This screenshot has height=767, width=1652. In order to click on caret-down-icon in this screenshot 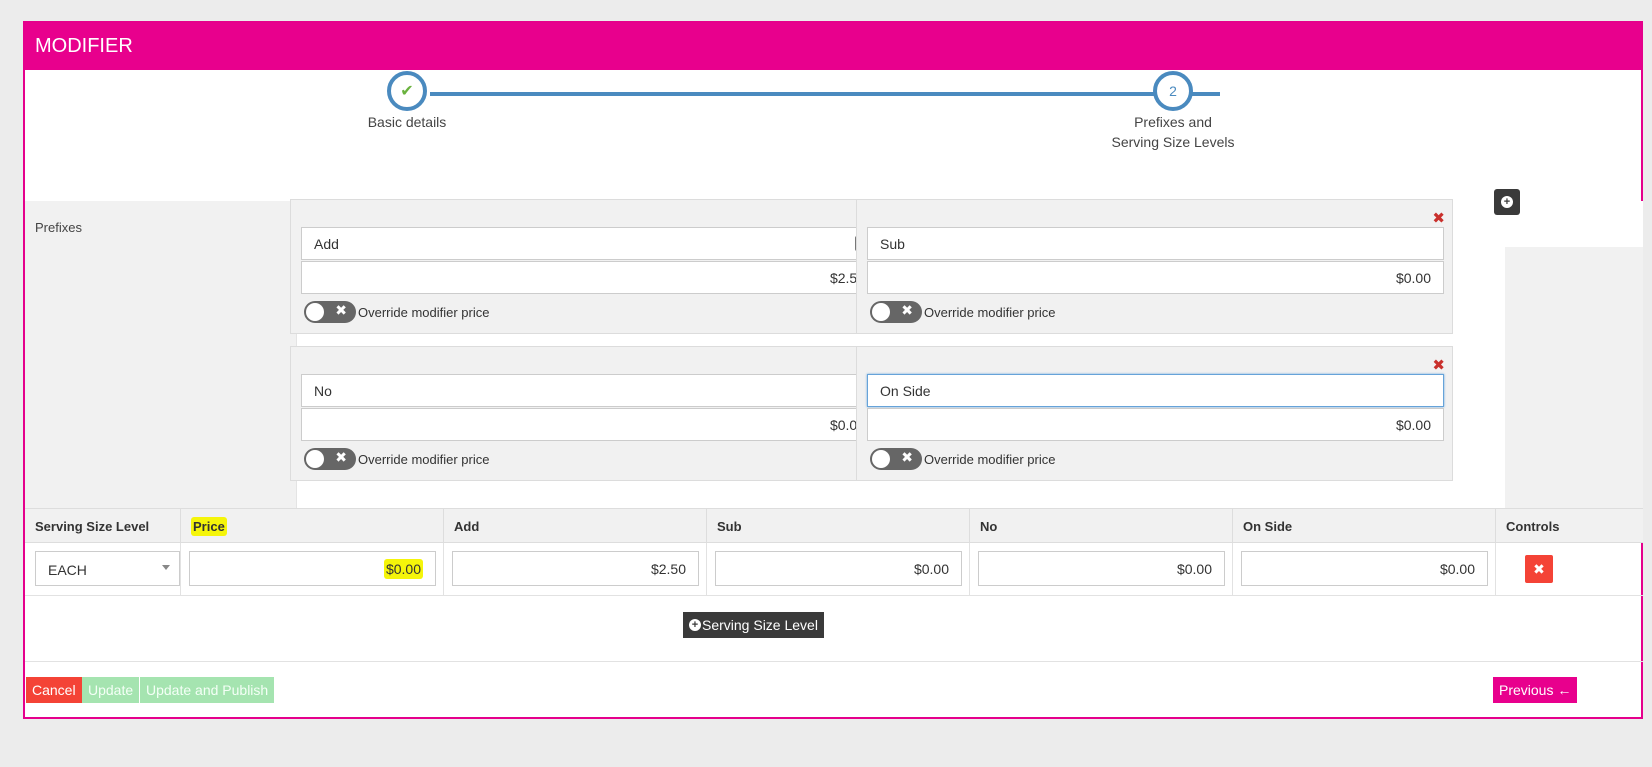, I will do `click(166, 567)`.